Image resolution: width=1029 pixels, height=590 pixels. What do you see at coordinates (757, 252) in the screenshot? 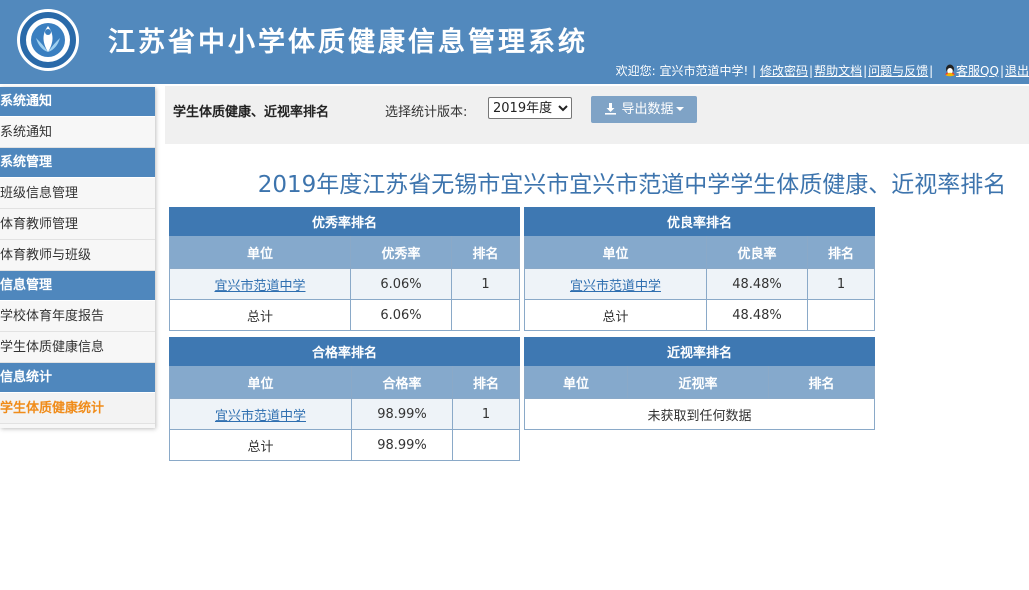
I see `column-header-rate: 优良率` at bounding box center [757, 252].